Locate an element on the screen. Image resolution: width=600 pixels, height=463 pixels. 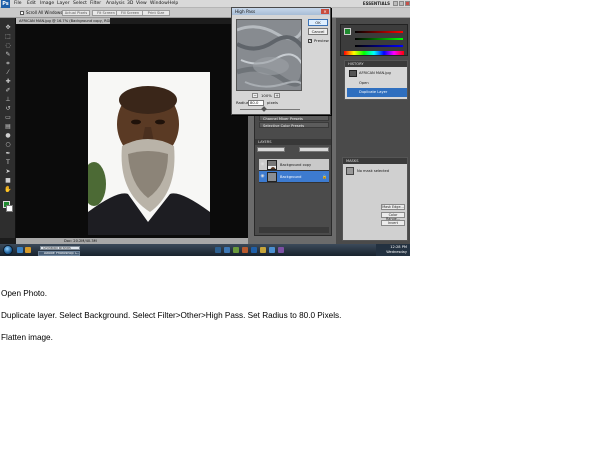
menu-analysis: Analysis is located at coordinates (115, 4).